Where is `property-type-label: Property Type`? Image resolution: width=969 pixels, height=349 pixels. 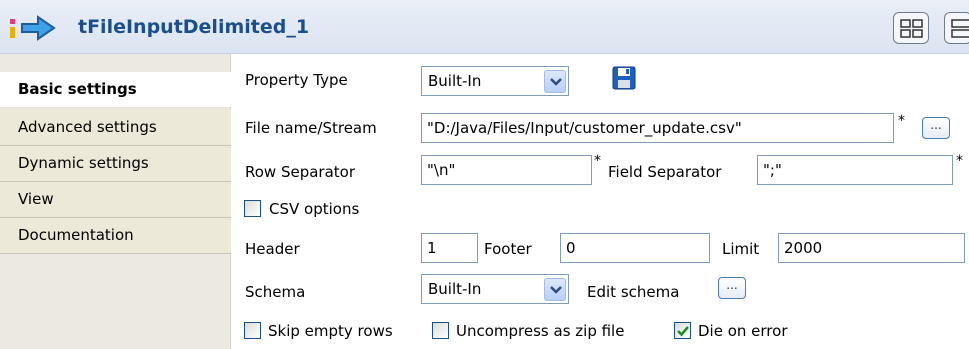 property-type-label: Property Type is located at coordinates (296, 80).